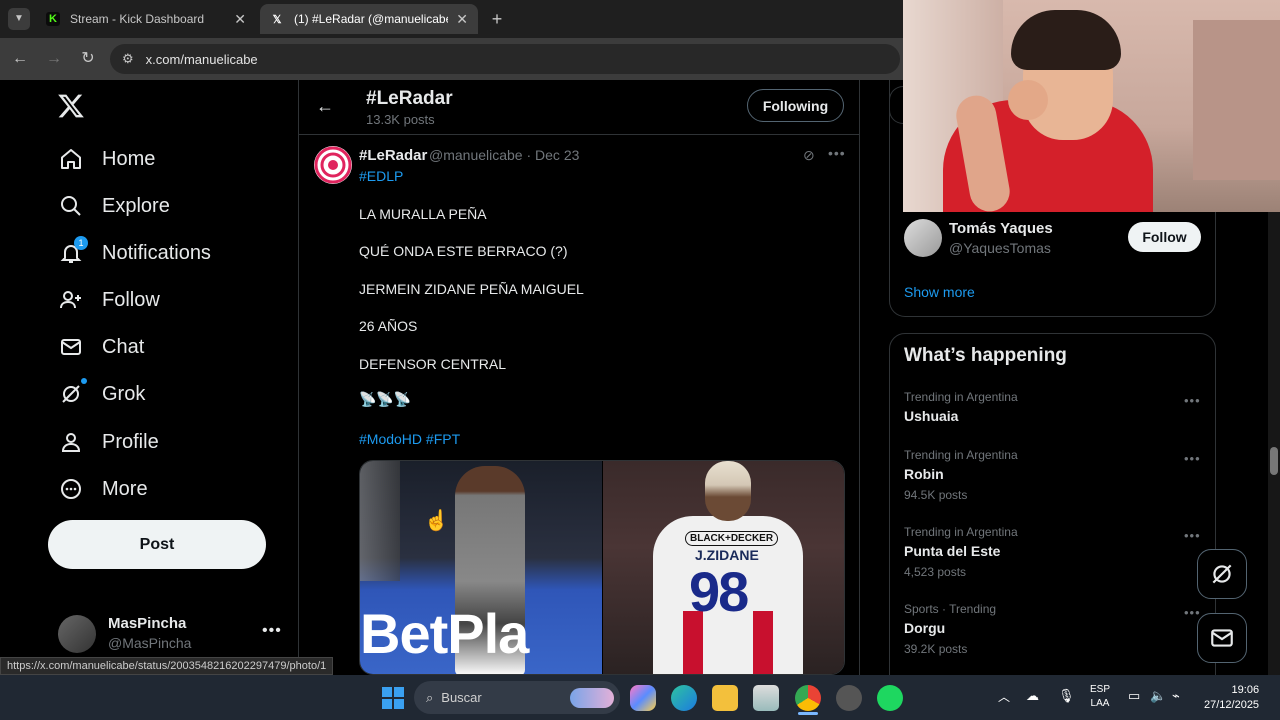  What do you see at coordinates (137, 19) in the screenshot?
I see `tab-title: Stream - Kick Dashboard` at bounding box center [137, 19].